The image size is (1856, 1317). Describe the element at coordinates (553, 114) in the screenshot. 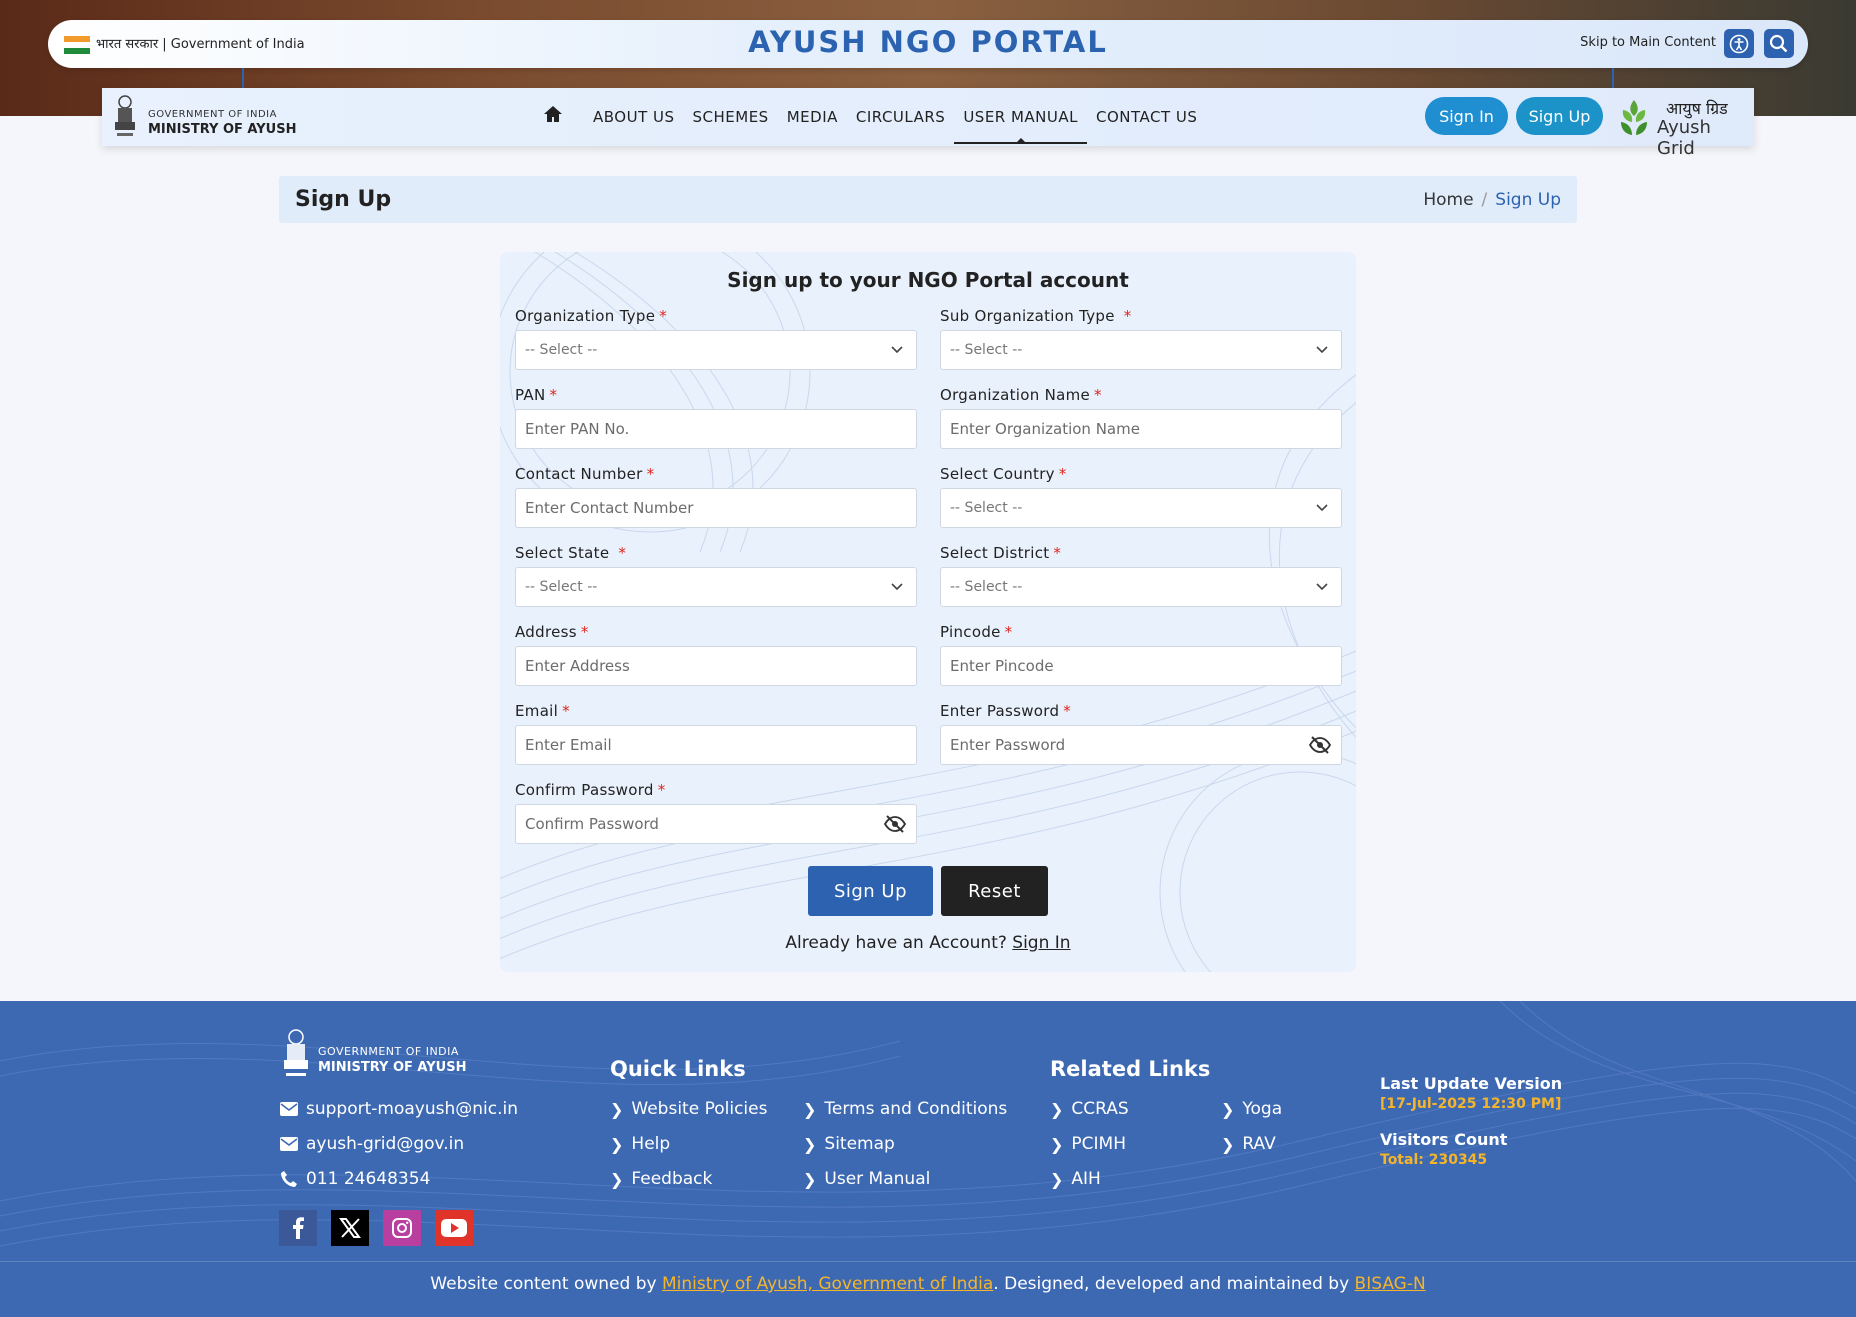

I see `home-icon` at that location.